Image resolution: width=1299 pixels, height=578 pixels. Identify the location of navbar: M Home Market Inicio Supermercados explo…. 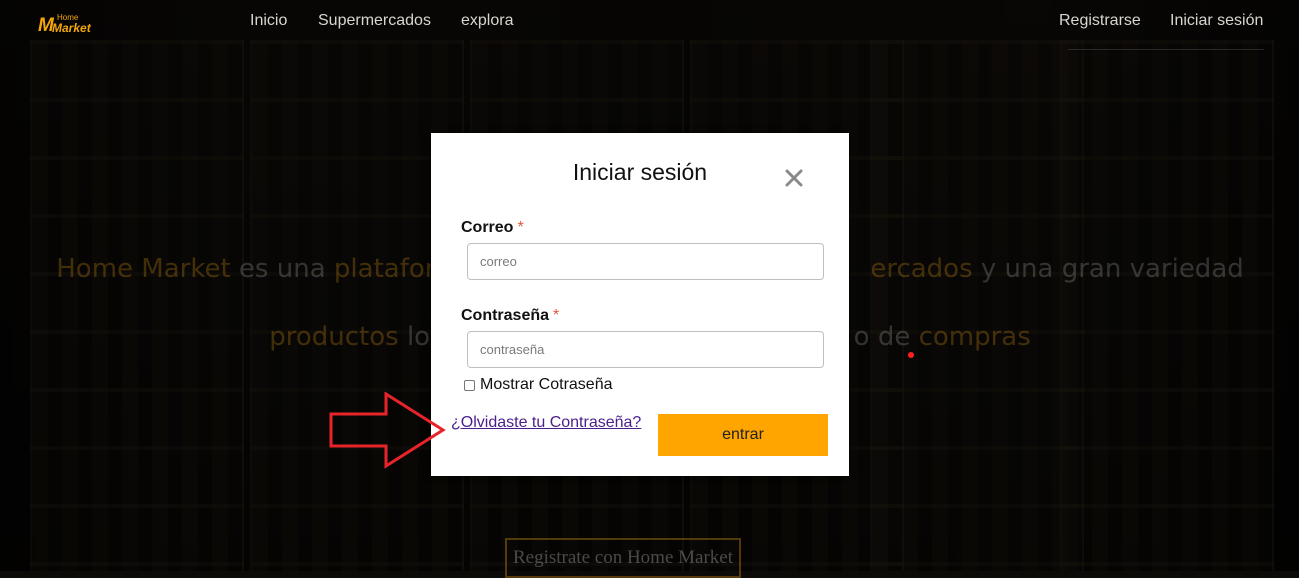
(649, 25).